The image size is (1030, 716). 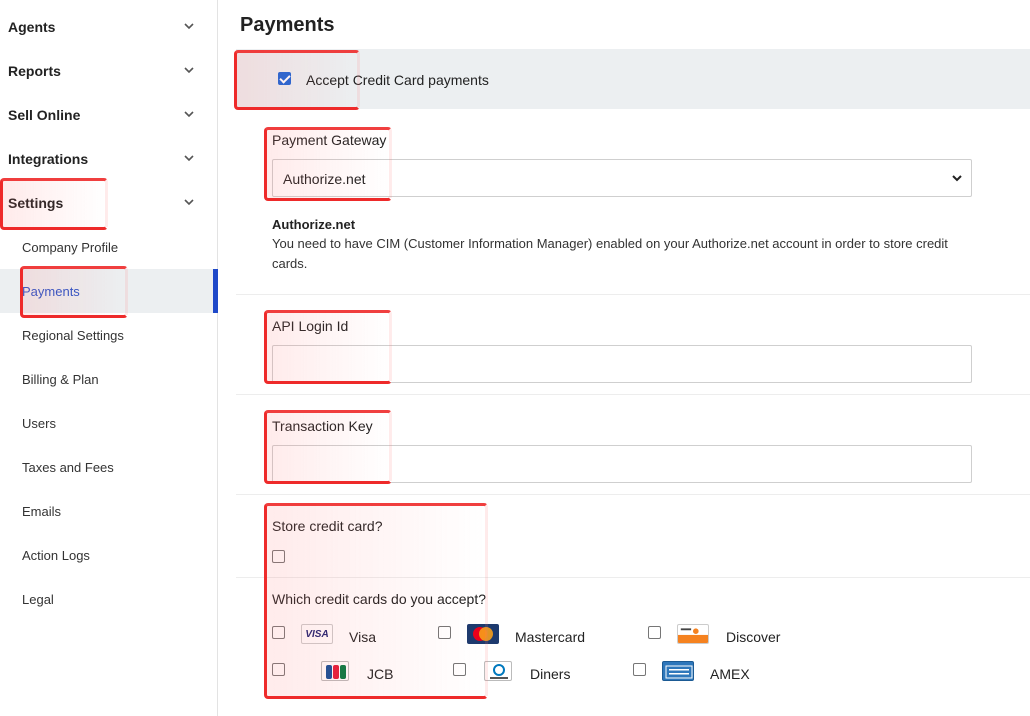 I want to click on sidebar-group-label: Integrations, so click(x=48, y=159).